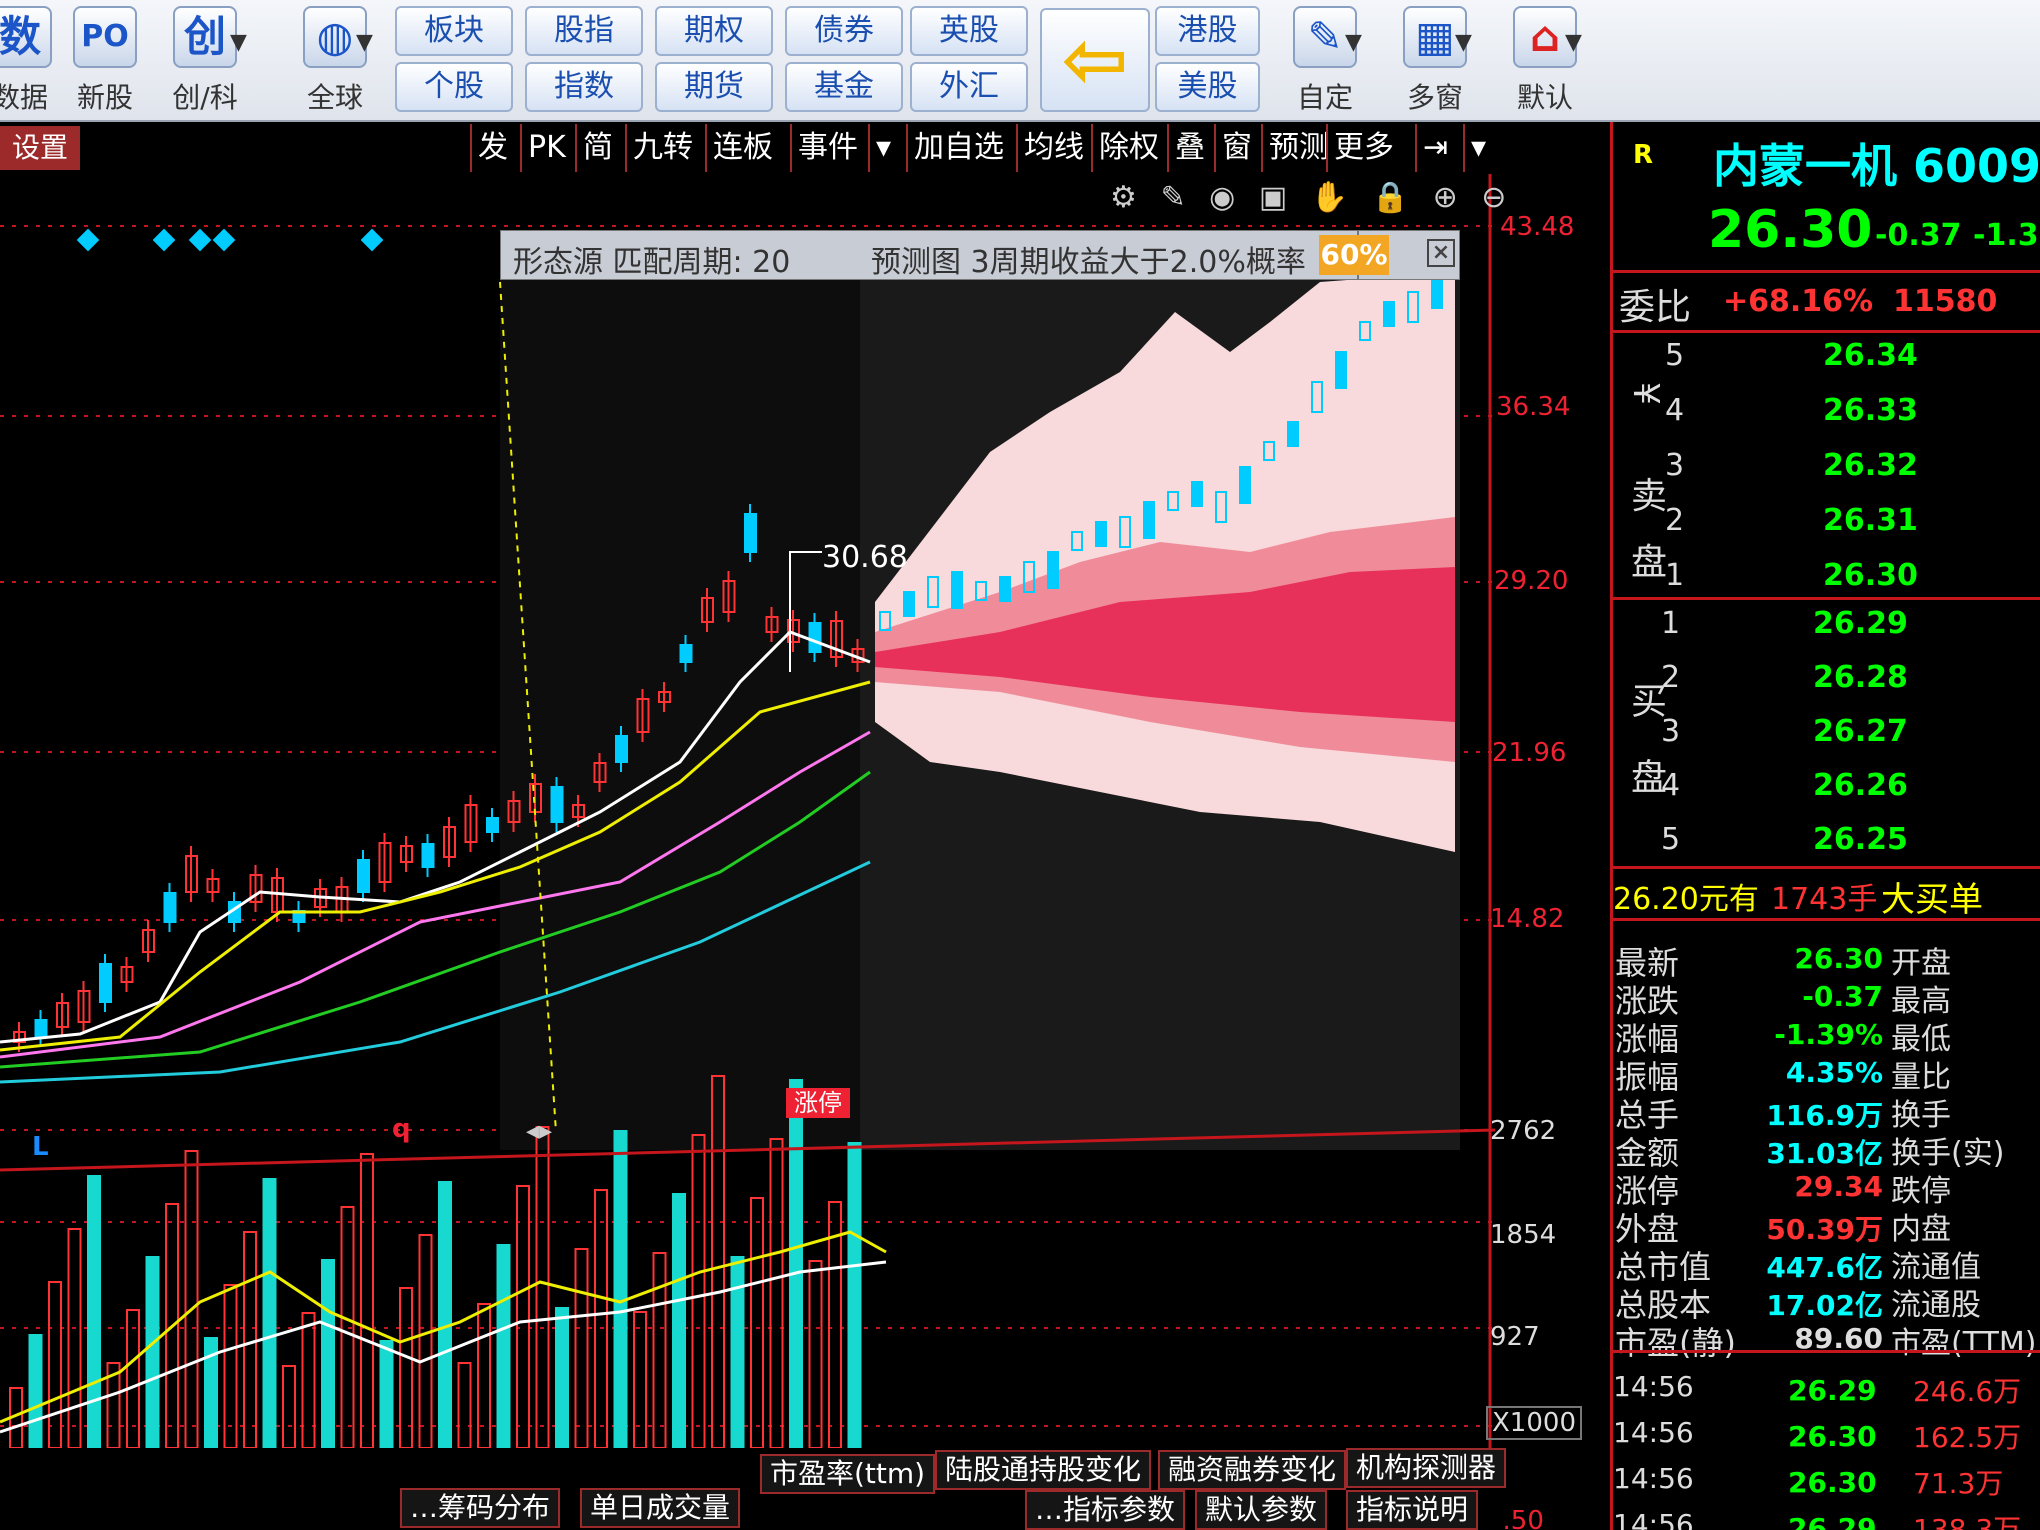  What do you see at coordinates (1412, 1510) in the screenshot?
I see `tab-indicator-help: 指标说明` at bounding box center [1412, 1510].